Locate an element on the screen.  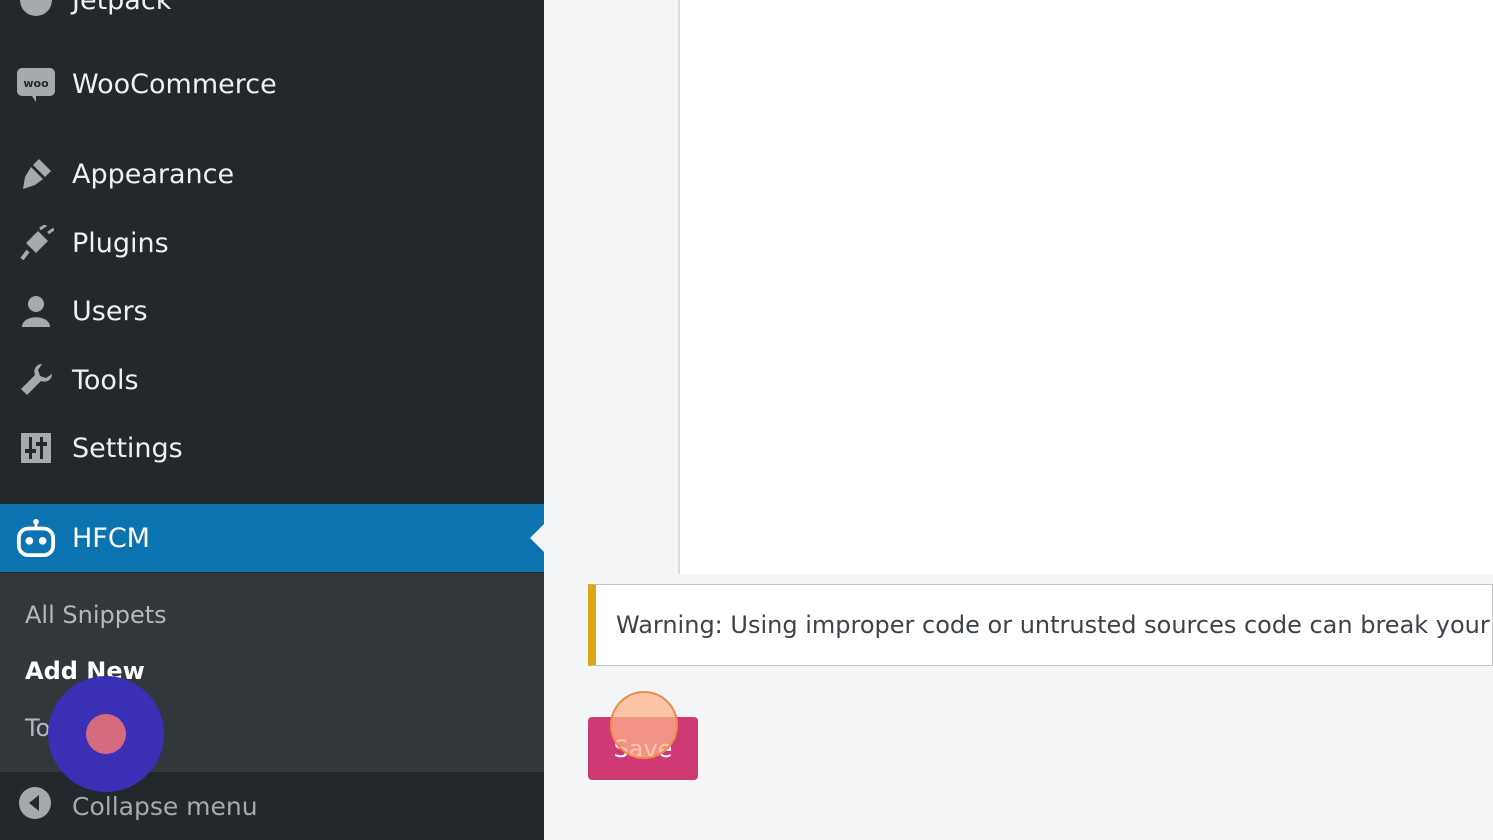
sidebar-item-label: Tools is located at coordinates (105, 380).